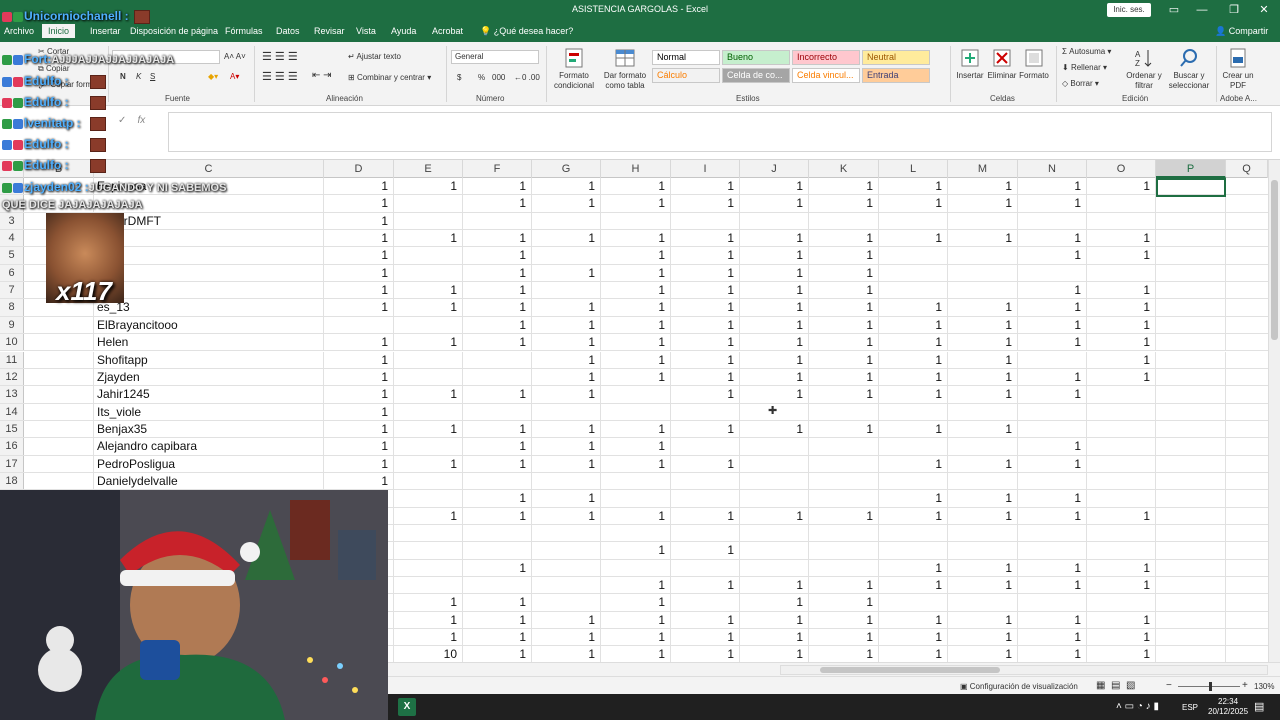 The width and height of the screenshot is (1280, 720). Describe the element at coordinates (1174, 10) in the screenshot. I see `ribbon-display-icon: ▭` at that location.